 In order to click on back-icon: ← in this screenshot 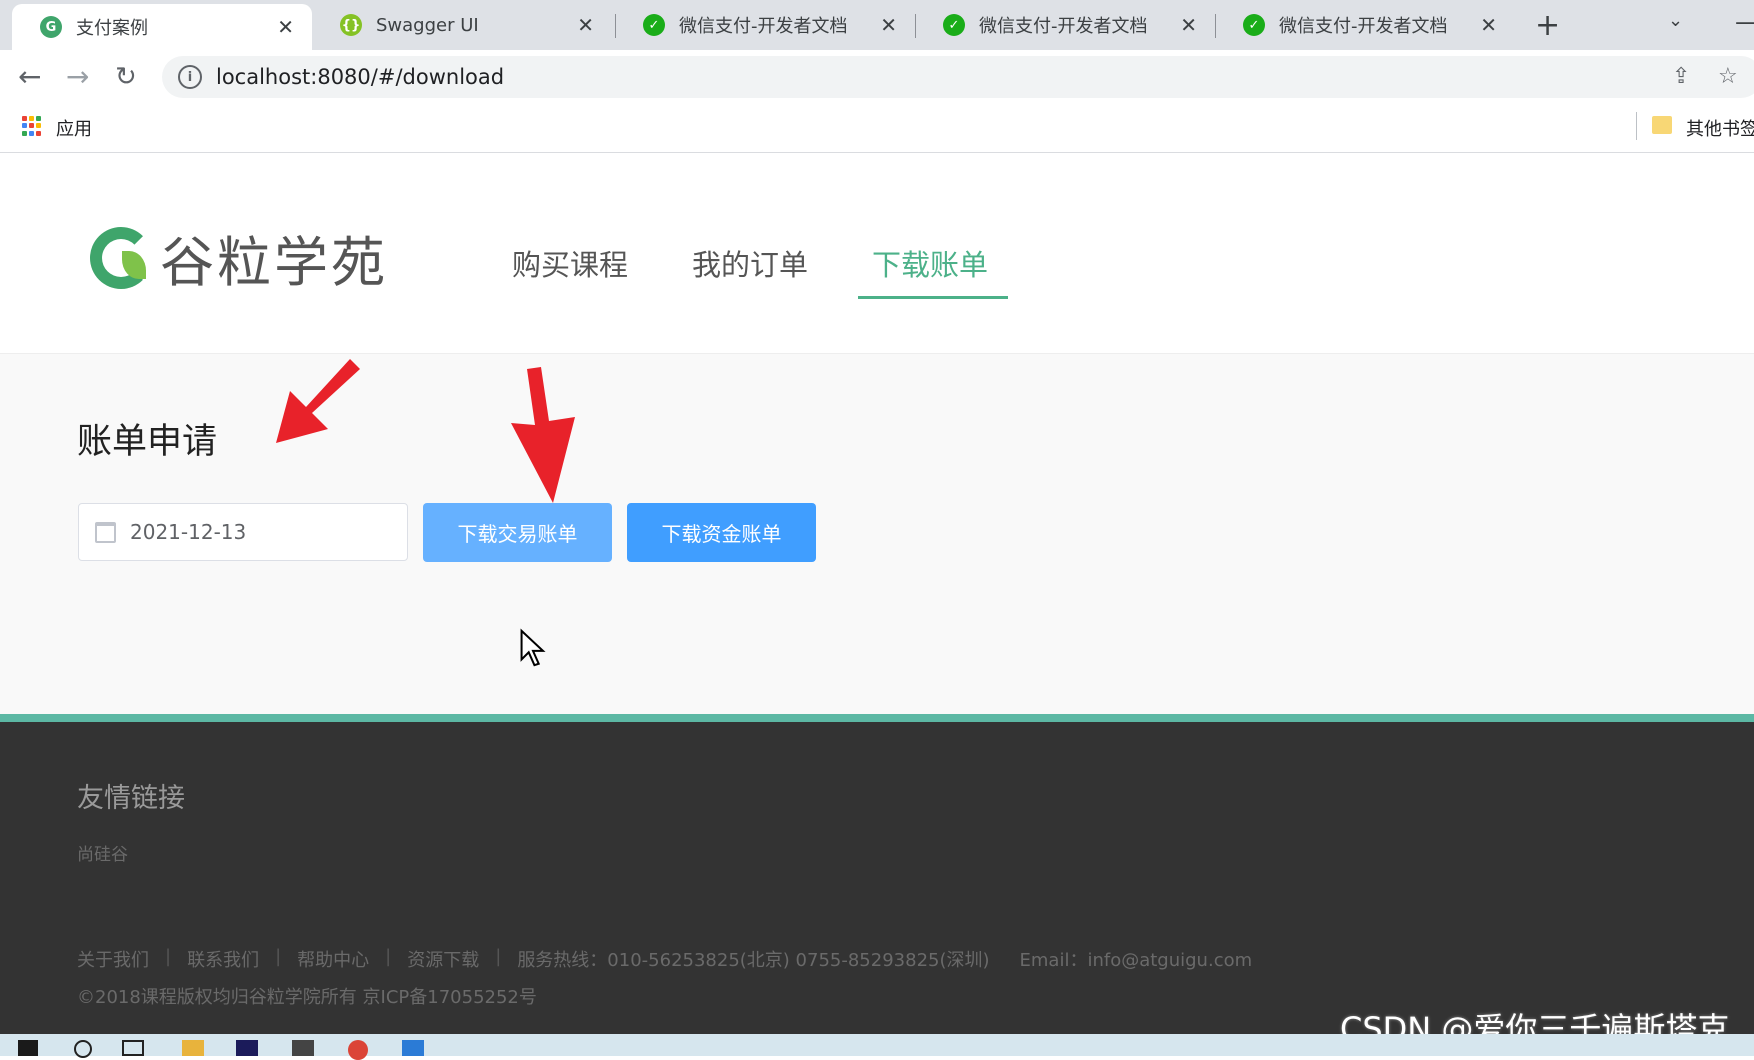, I will do `click(29, 77)`.